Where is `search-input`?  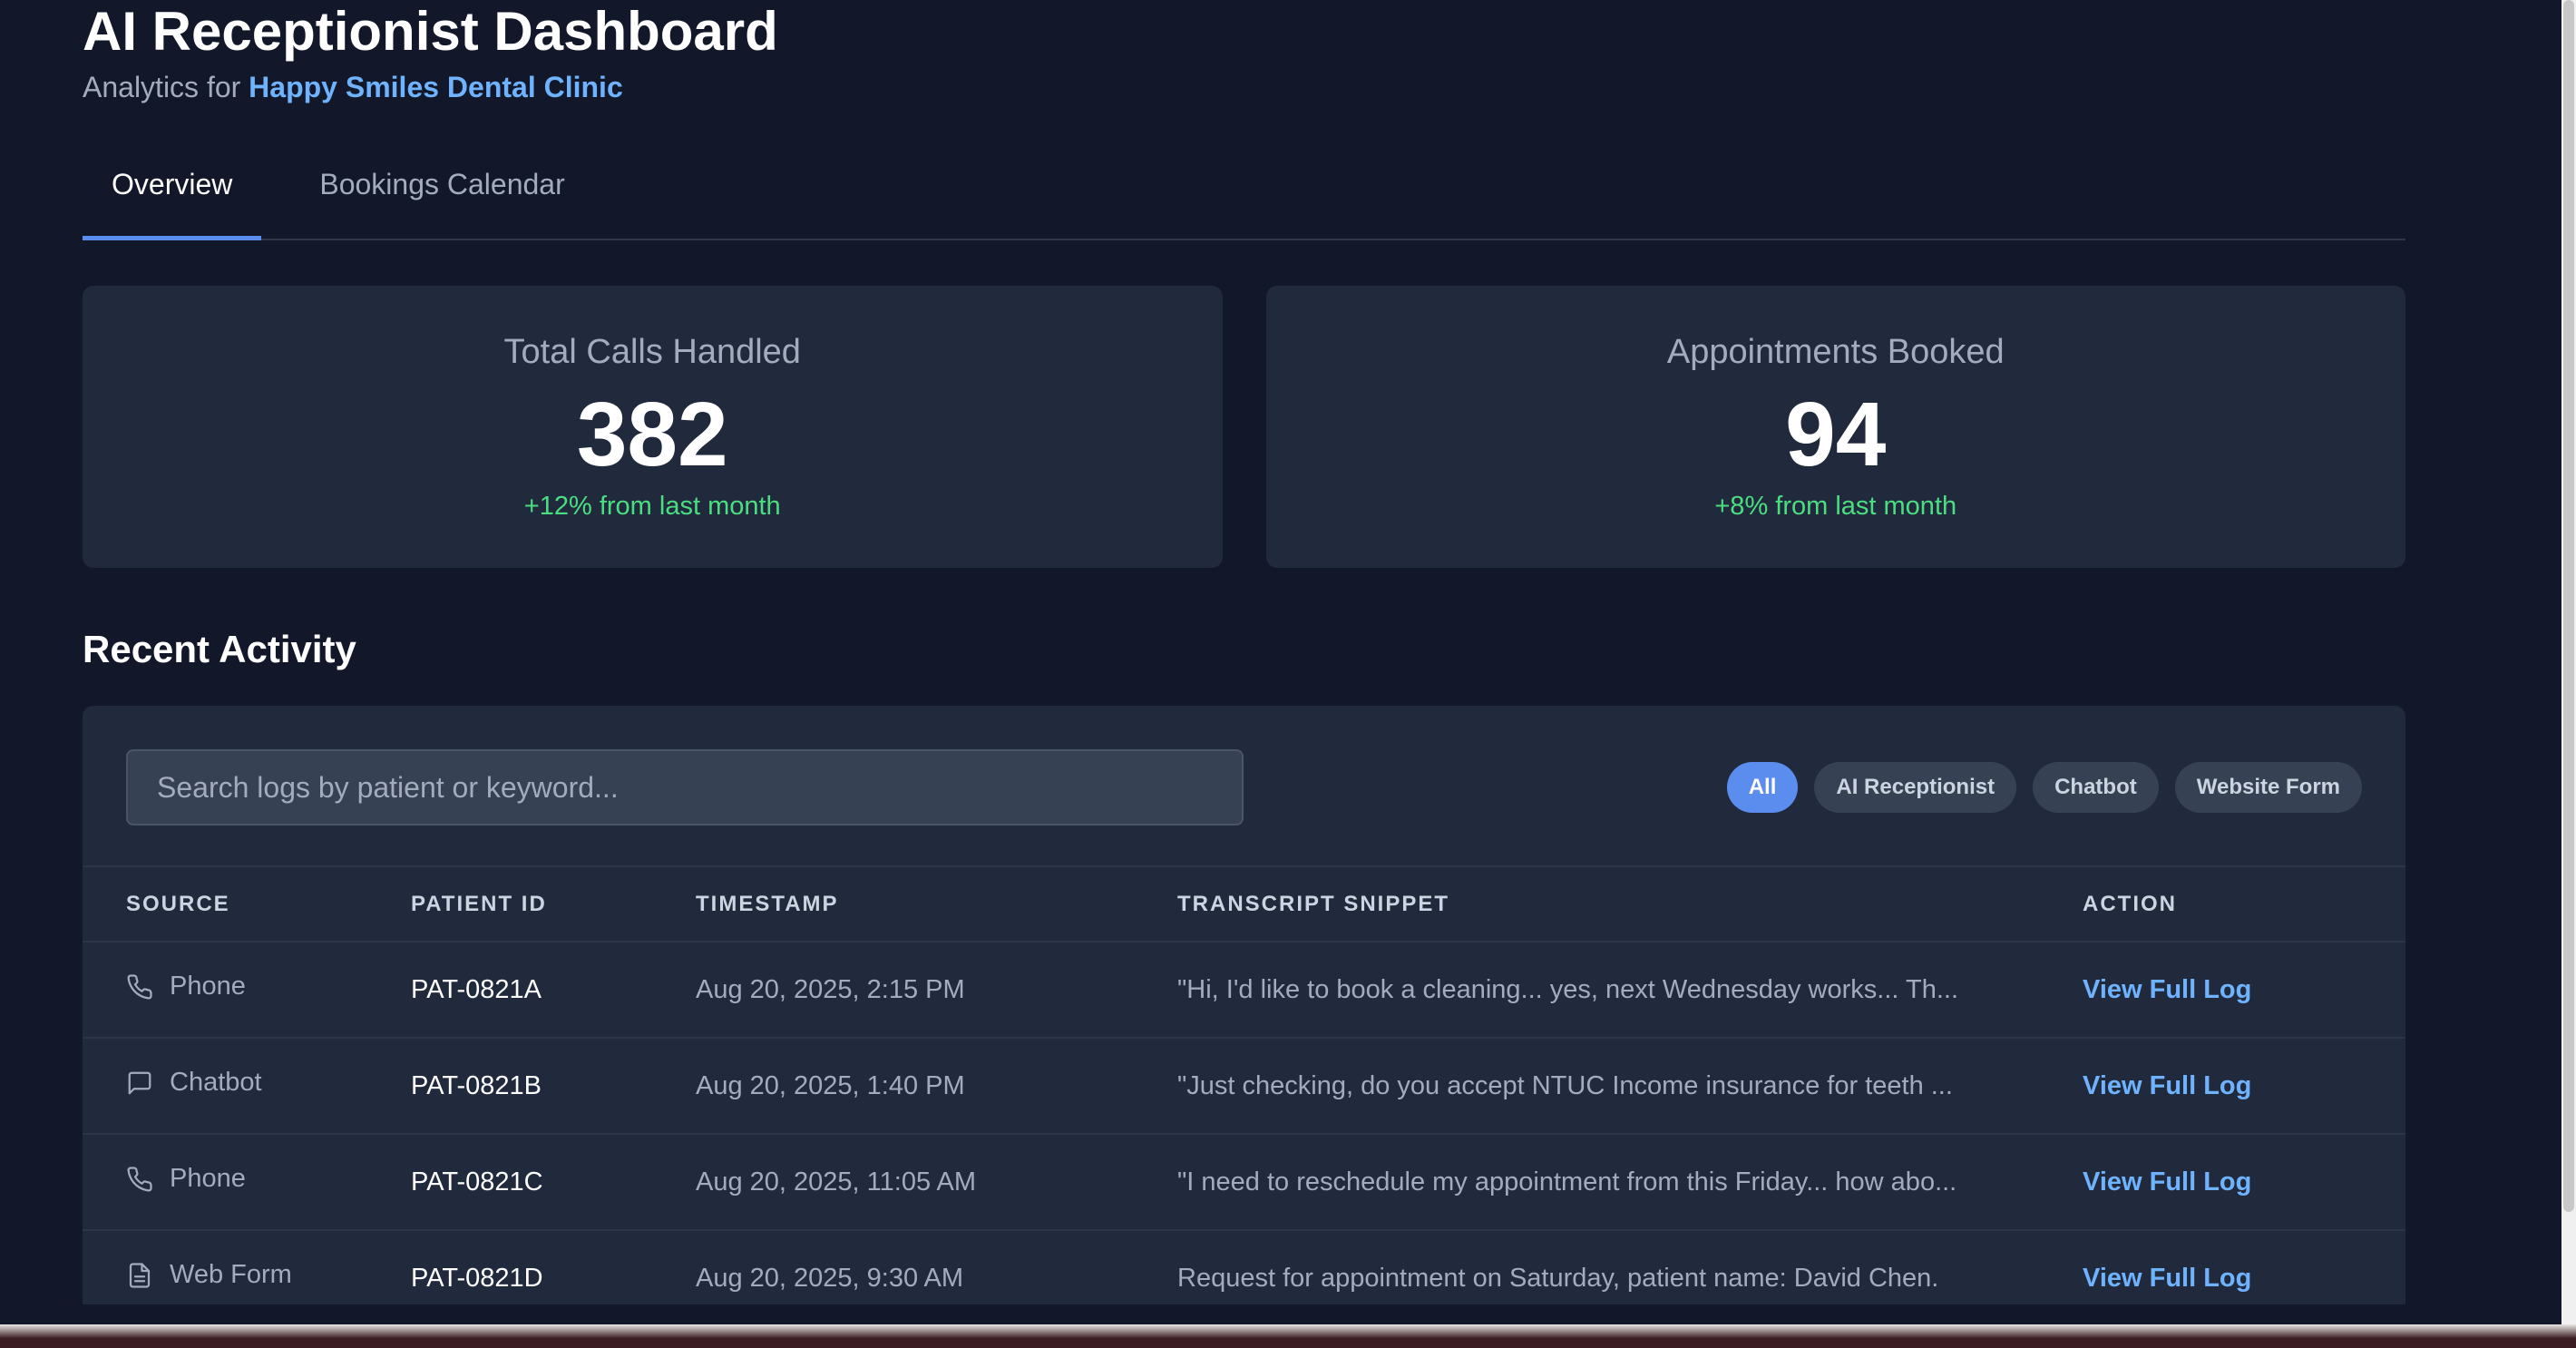 search-input is located at coordinates (685, 787).